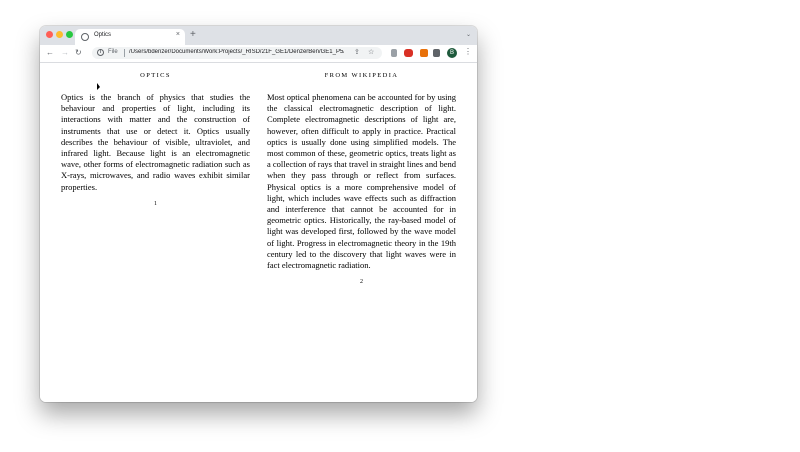 The image size is (800, 452). Describe the element at coordinates (424, 53) in the screenshot. I see `extension-orange-icon` at that location.